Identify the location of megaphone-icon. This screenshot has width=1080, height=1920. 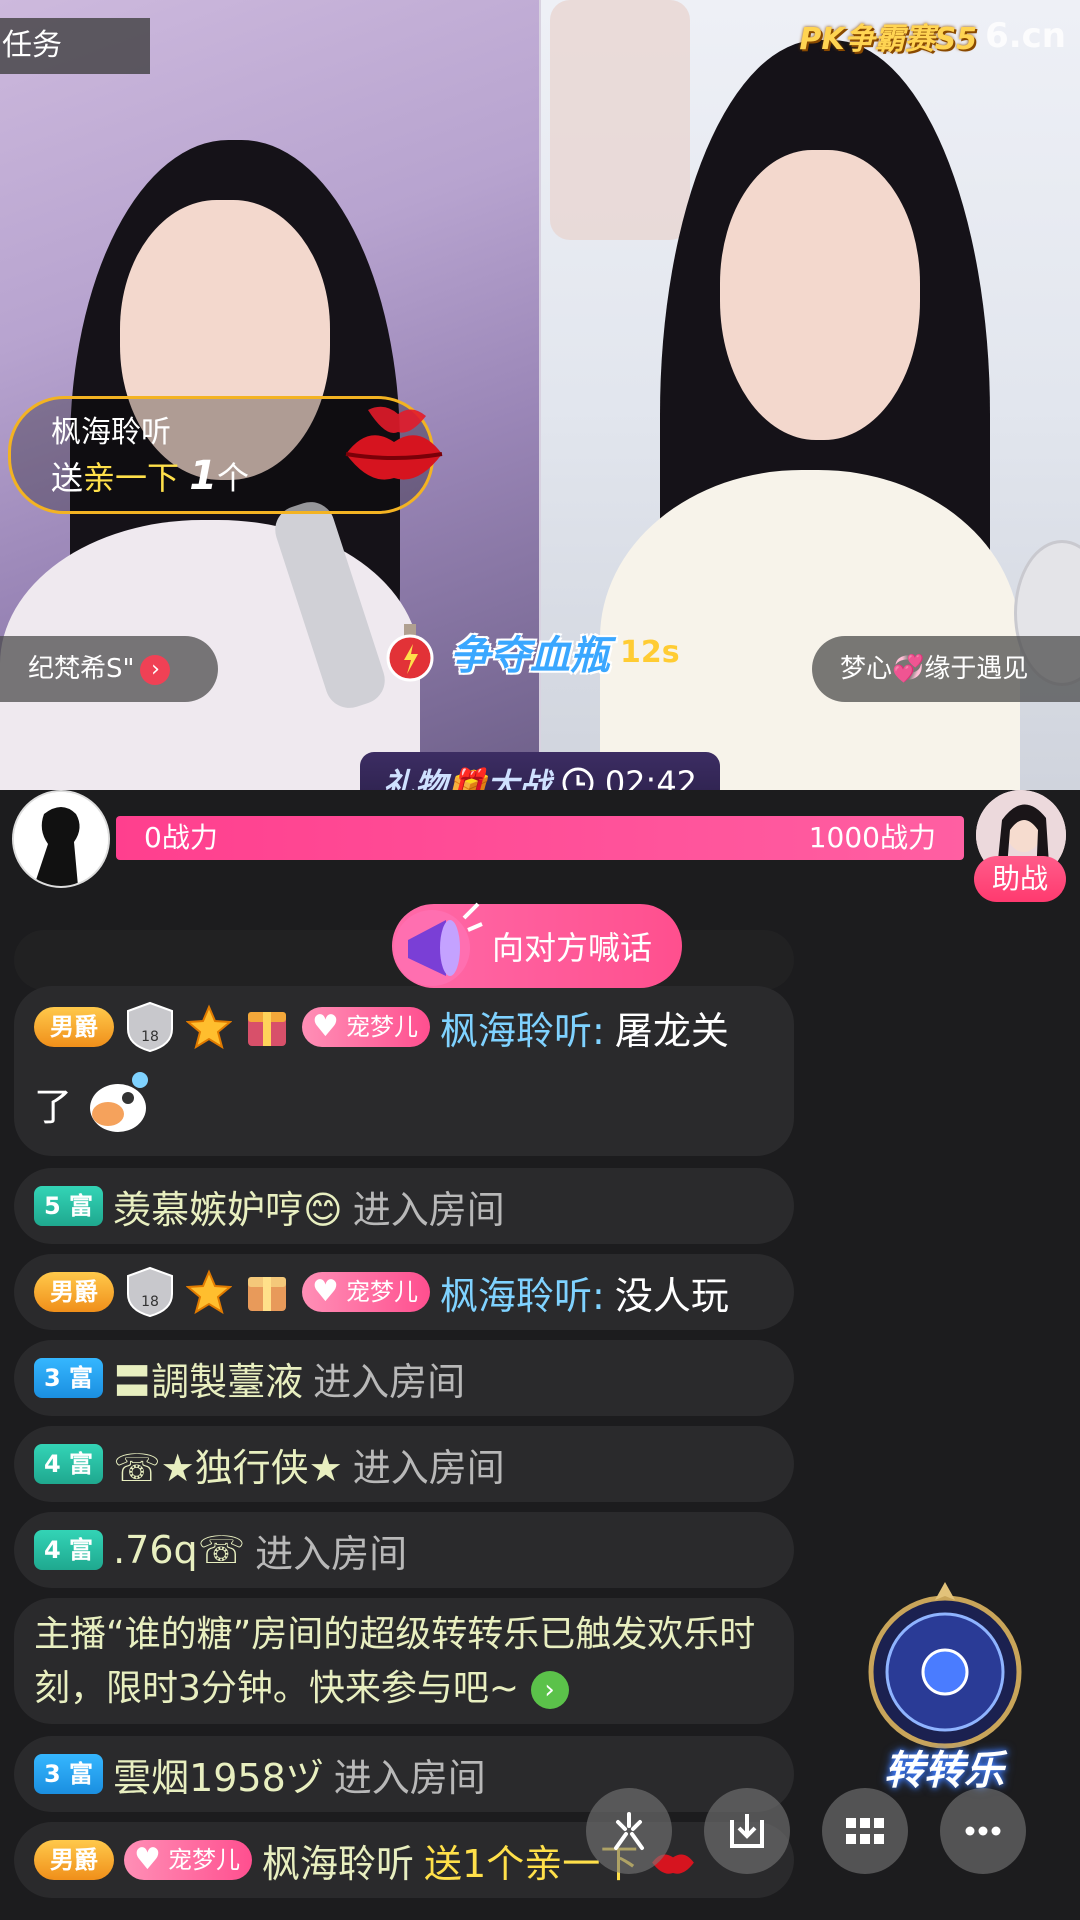
(438, 944).